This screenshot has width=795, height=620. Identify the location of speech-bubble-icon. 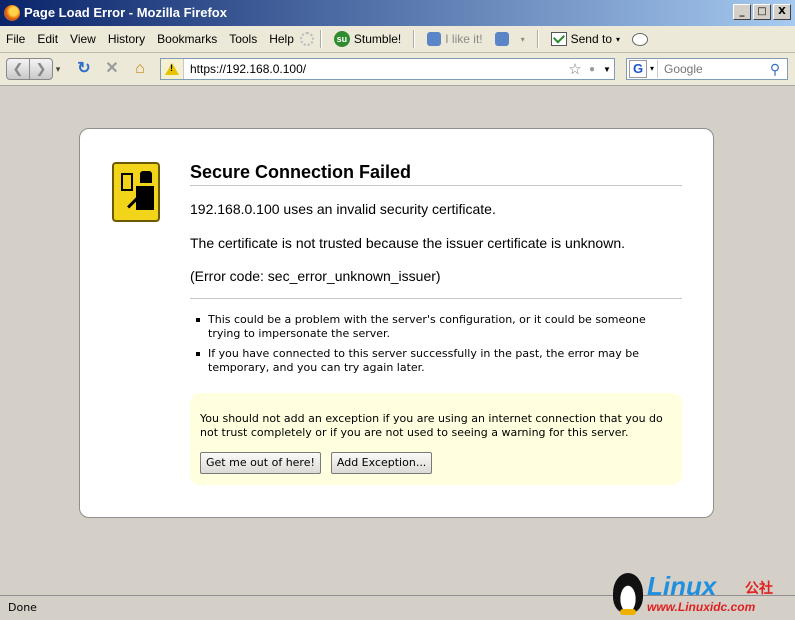
(640, 39).